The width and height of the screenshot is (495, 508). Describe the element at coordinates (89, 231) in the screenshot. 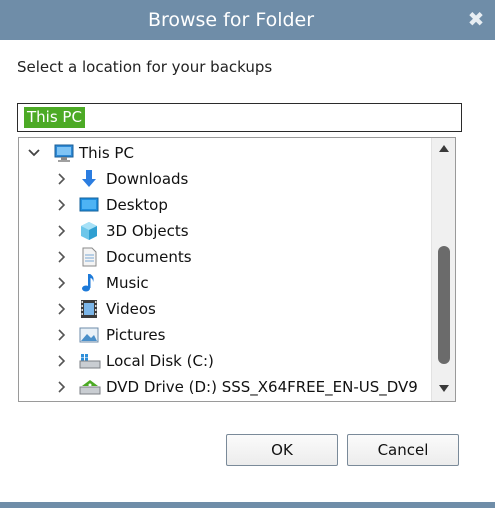

I see `3d-objects-icon` at that location.